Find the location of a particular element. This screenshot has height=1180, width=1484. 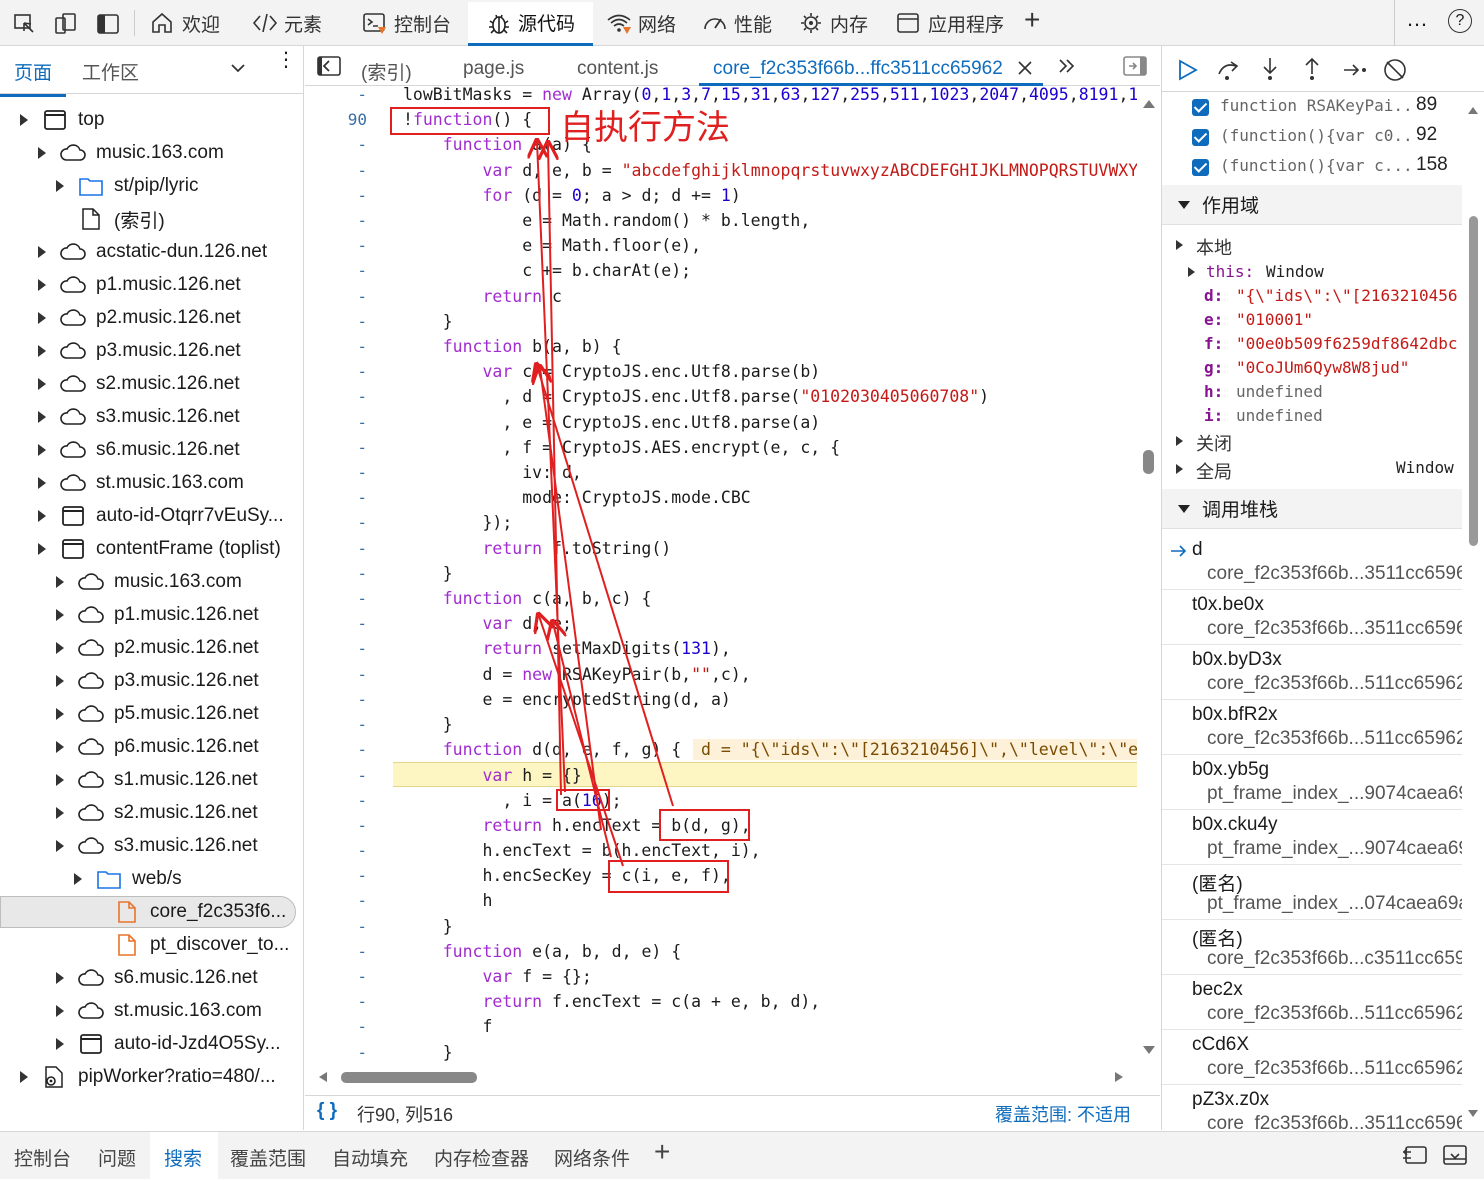

code-line: - e = Math.random() * b.length, is located at coordinates (721, 220).